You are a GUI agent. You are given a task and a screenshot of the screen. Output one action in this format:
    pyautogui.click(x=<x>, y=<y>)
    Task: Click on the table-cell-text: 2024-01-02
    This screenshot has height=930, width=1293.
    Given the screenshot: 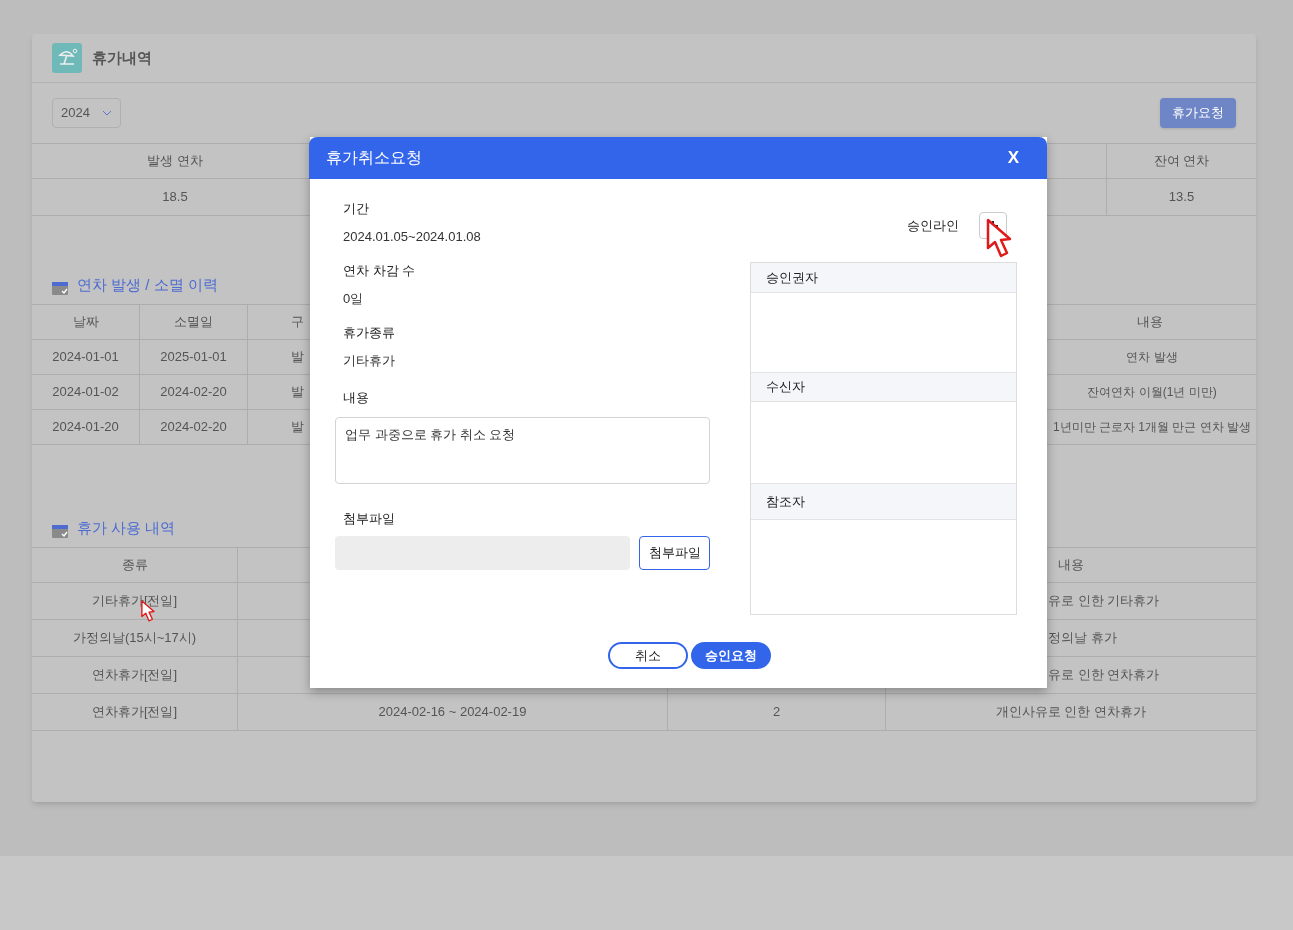 What is the action you would take?
    pyautogui.click(x=85, y=392)
    